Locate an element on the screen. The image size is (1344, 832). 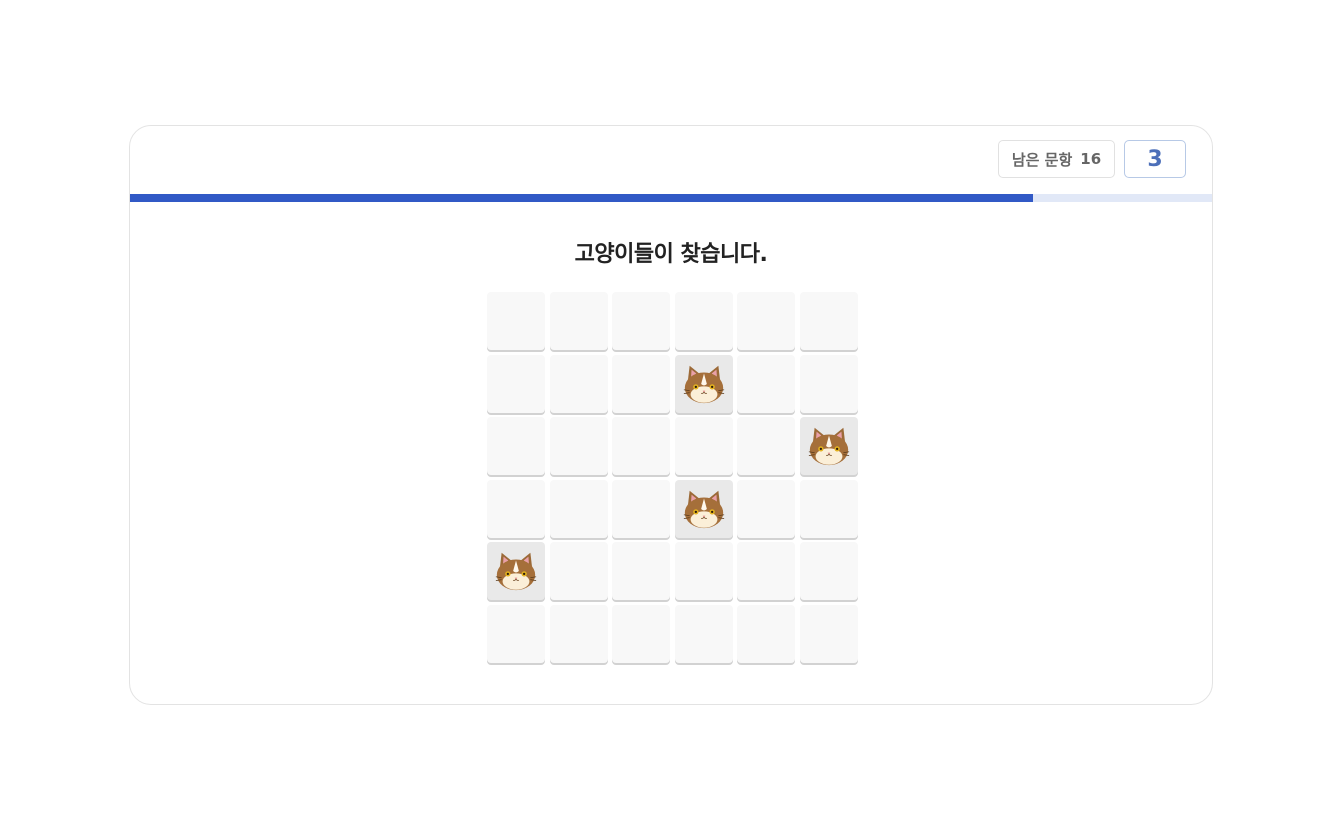
level-indicator: 3 is located at coordinates (1155, 159).